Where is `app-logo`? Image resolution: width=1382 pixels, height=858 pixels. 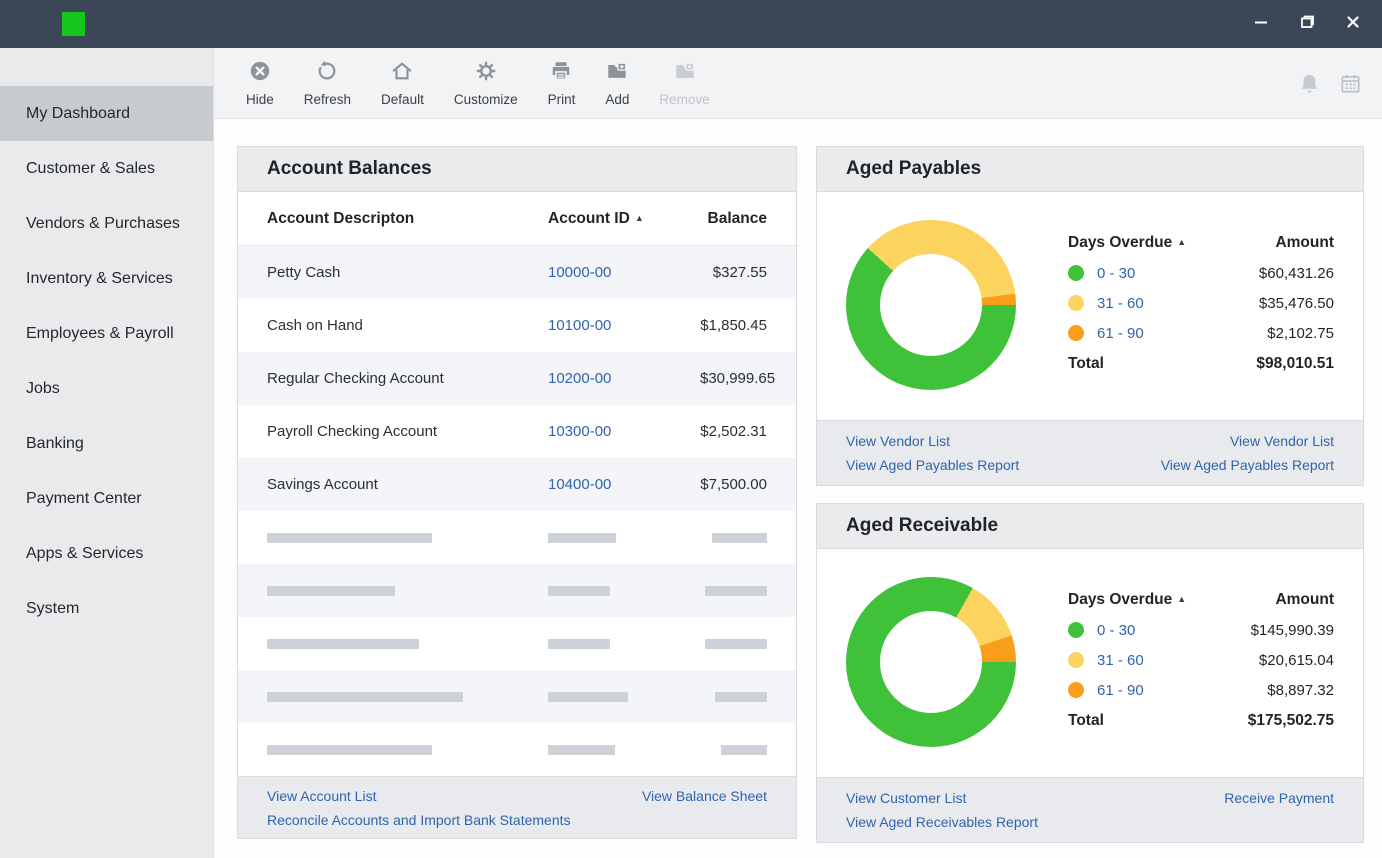 app-logo is located at coordinates (73, 24).